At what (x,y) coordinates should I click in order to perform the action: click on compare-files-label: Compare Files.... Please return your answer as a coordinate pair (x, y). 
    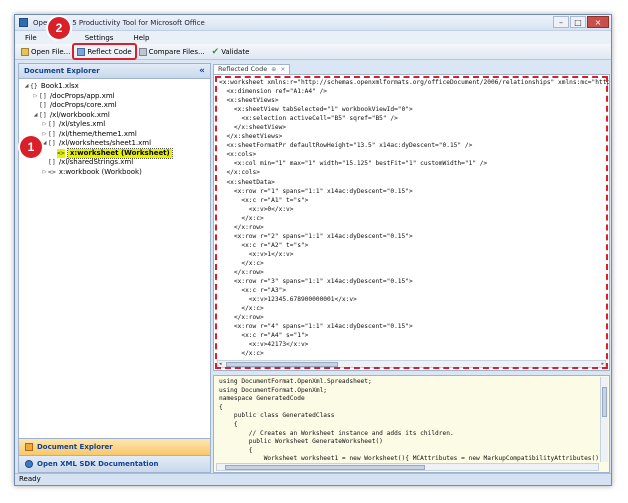
    Looking at the image, I should click on (176, 51).